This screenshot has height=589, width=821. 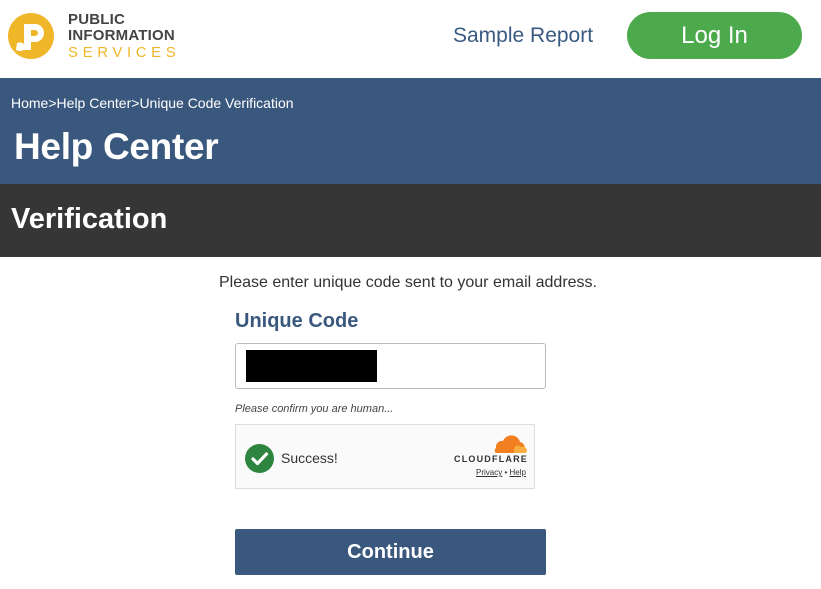 I want to click on cloudflare-cloud-icon, so click(x=510, y=444).